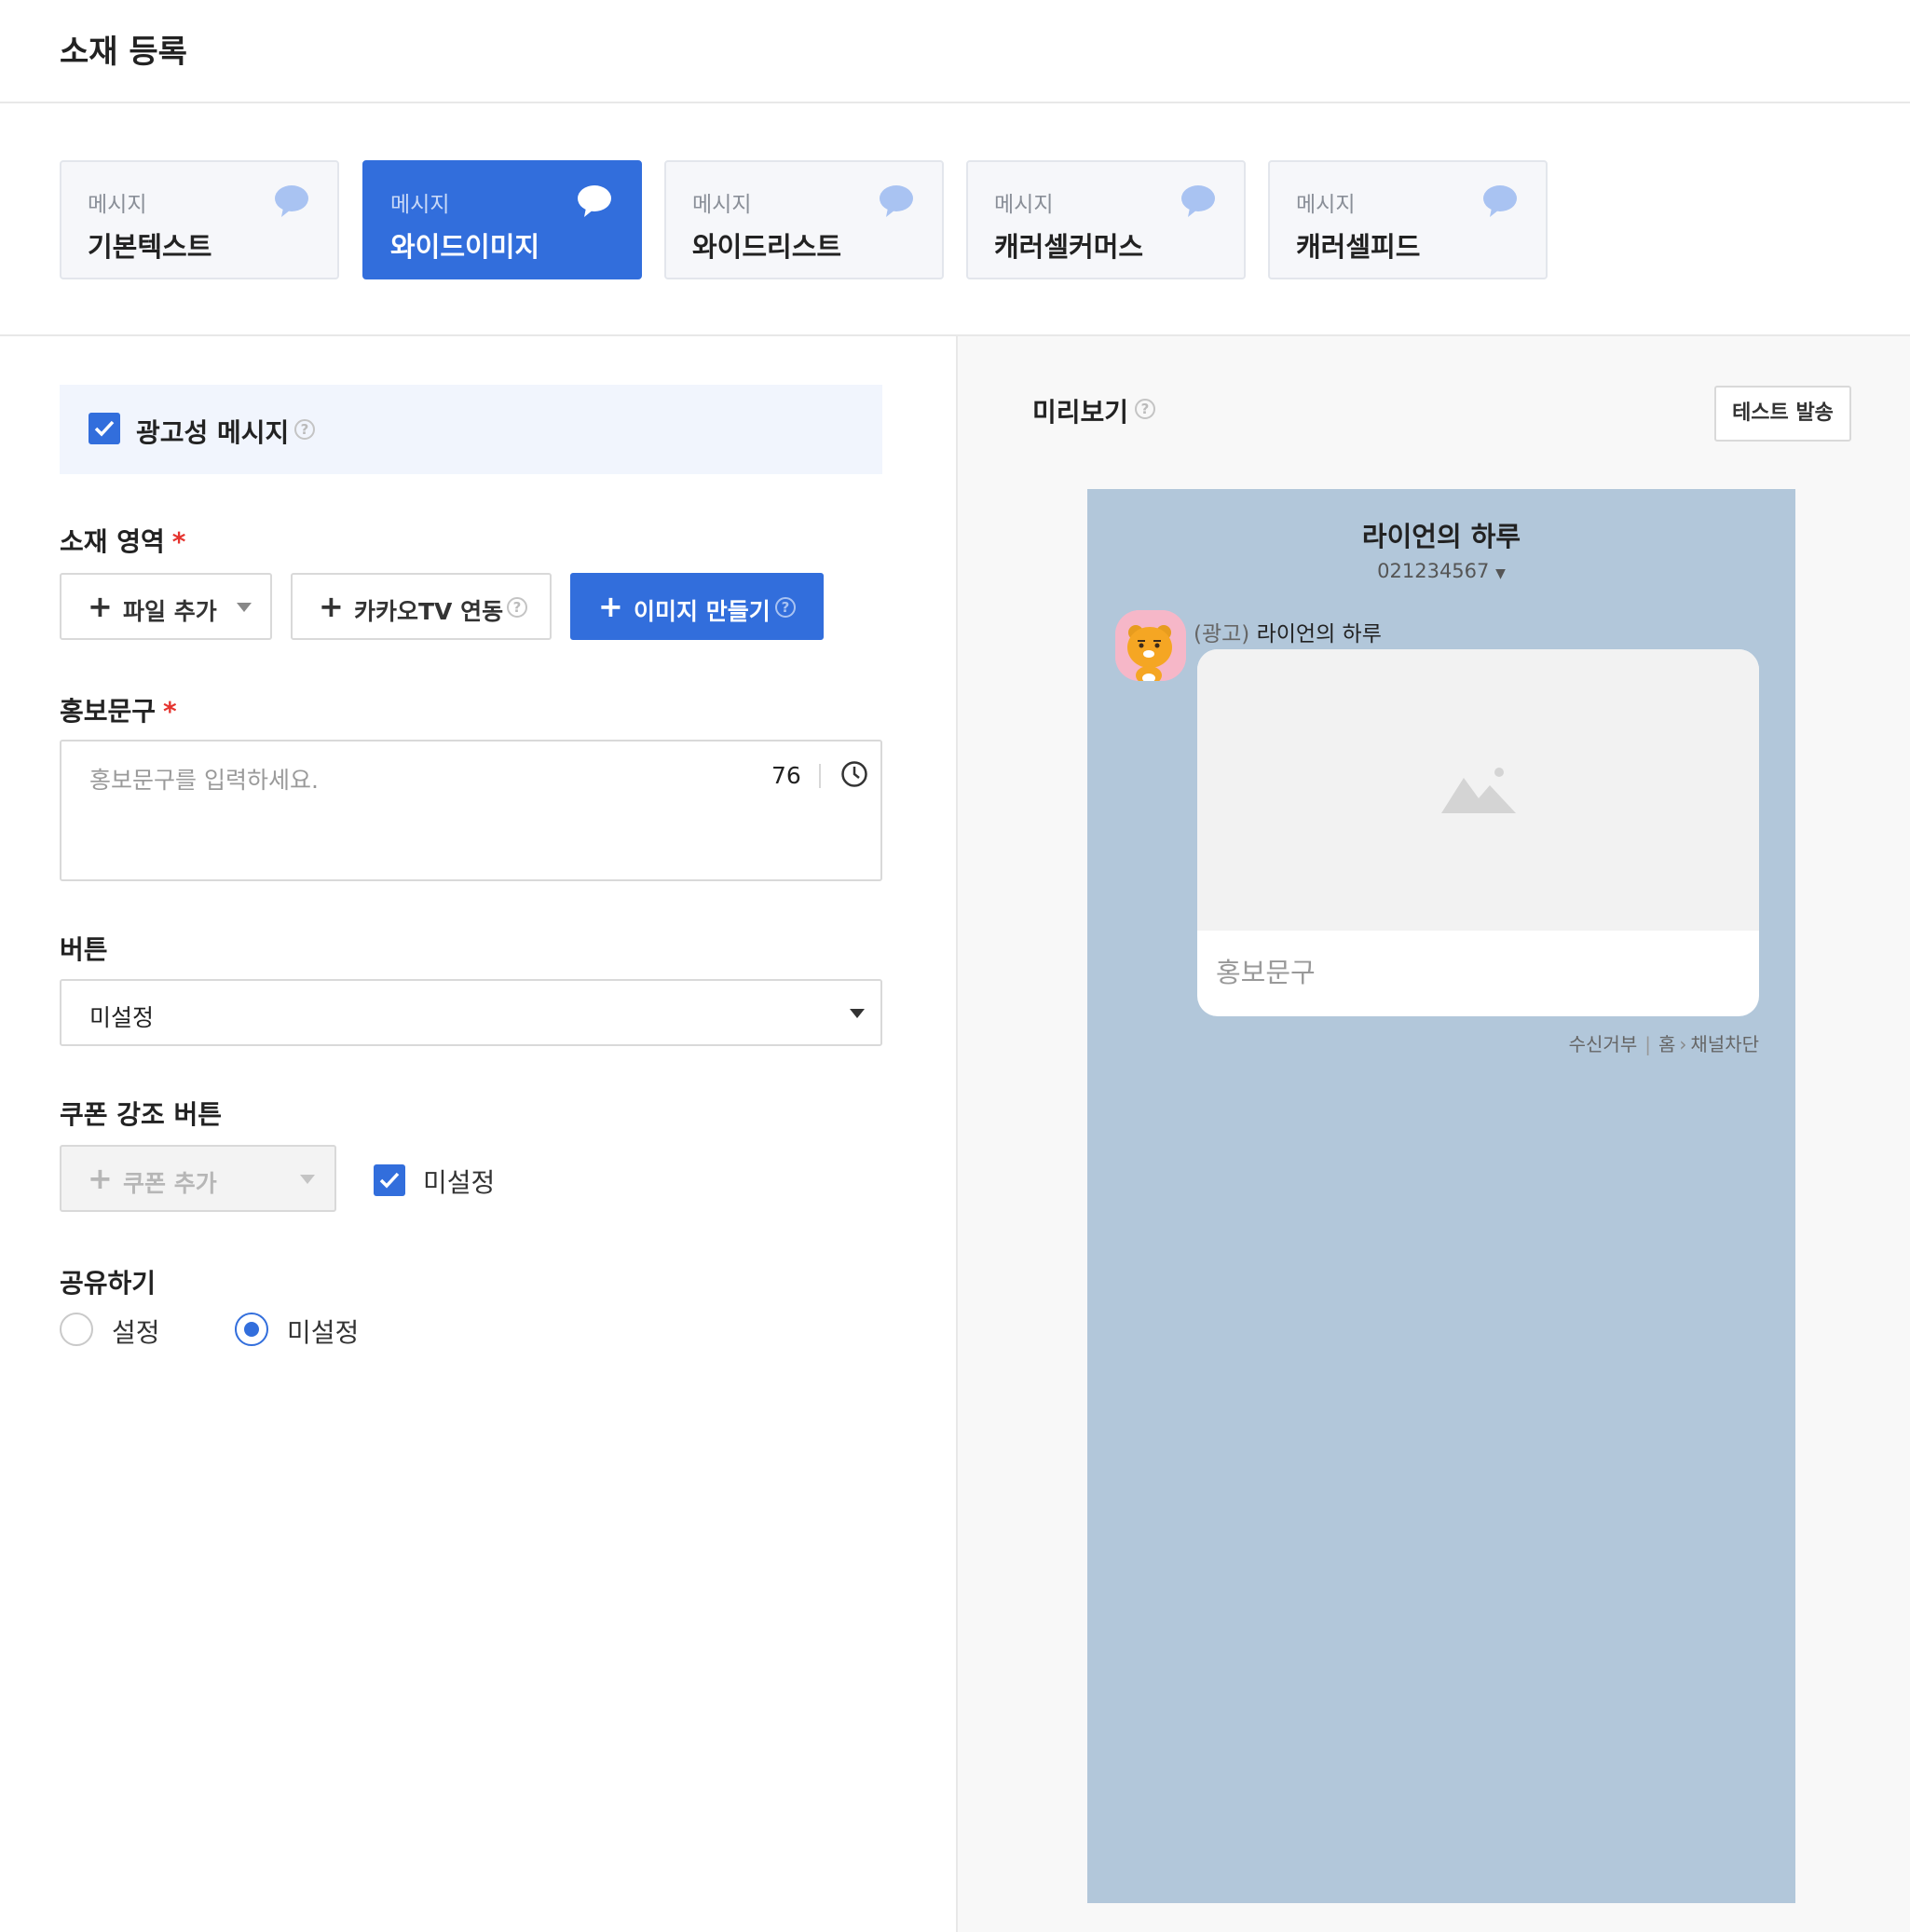  Describe the element at coordinates (123, 52) in the screenshot. I see `page-title: 소재 등록` at that location.